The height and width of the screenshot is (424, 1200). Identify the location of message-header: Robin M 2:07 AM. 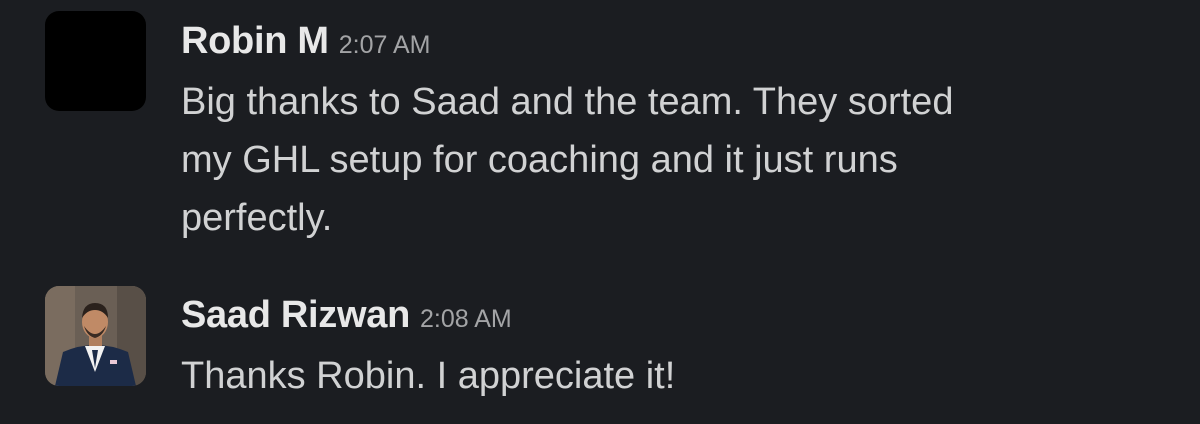
(305, 41).